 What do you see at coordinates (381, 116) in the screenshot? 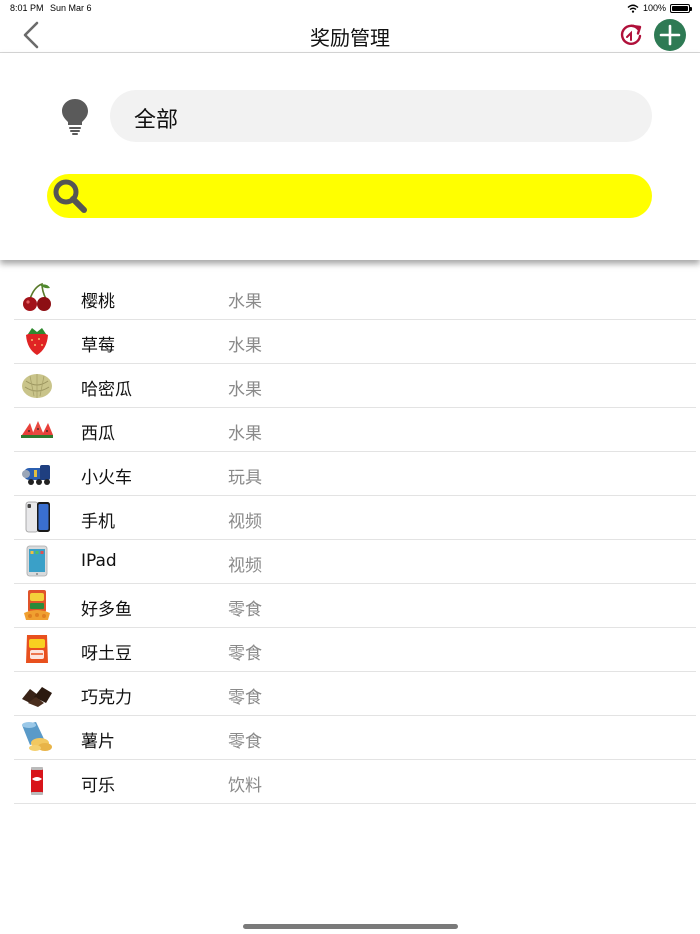
I see `category-select: 全部` at bounding box center [381, 116].